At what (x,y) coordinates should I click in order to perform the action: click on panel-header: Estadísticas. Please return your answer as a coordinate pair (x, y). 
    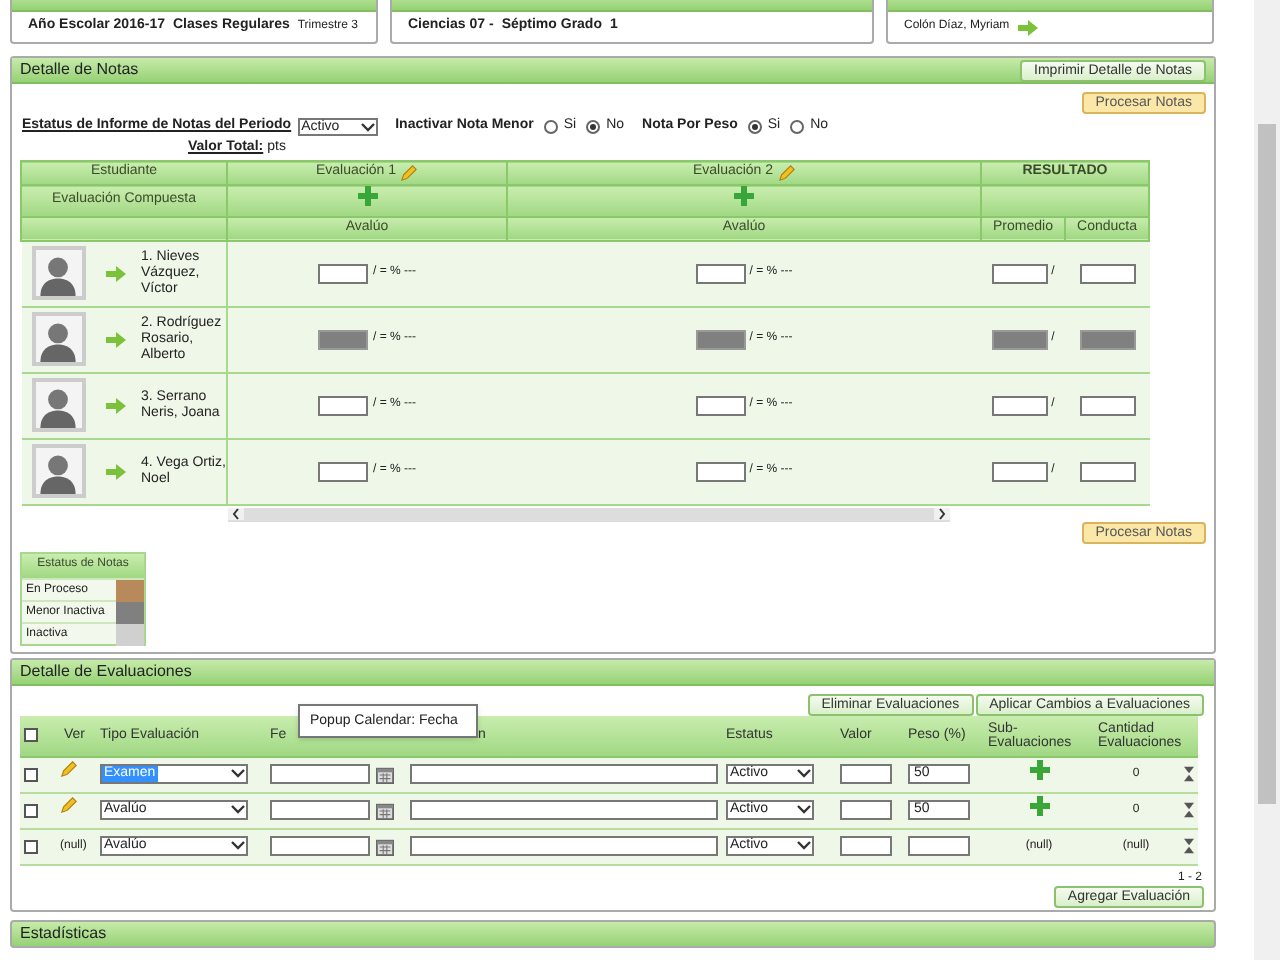
    Looking at the image, I should click on (613, 934).